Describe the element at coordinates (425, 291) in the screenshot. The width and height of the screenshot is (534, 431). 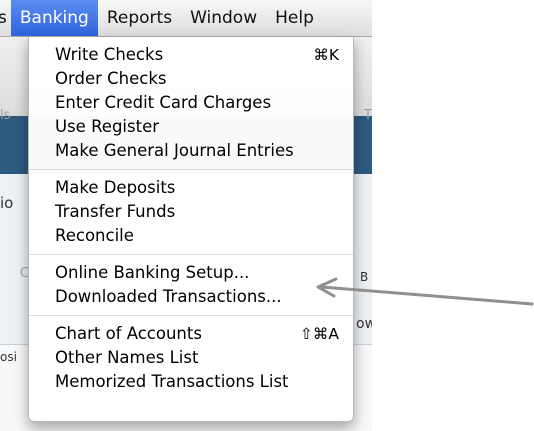
I see `annotation-arrow-icon` at that location.